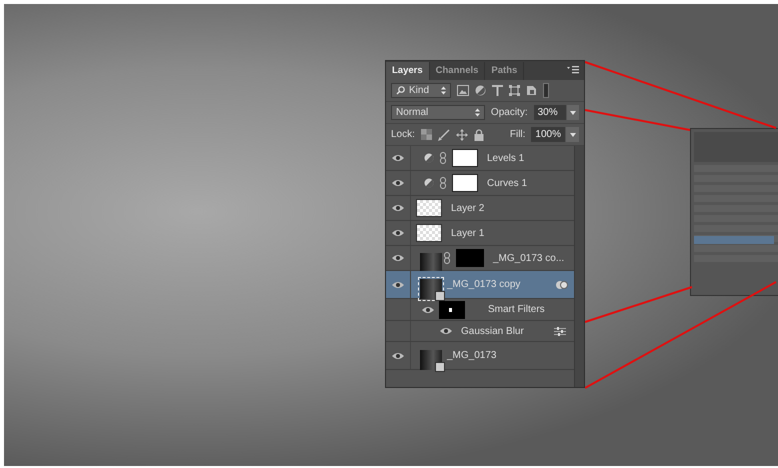 The image size is (778, 468). Describe the element at coordinates (467, 233) in the screenshot. I see `layer-name: Layer 1` at that location.